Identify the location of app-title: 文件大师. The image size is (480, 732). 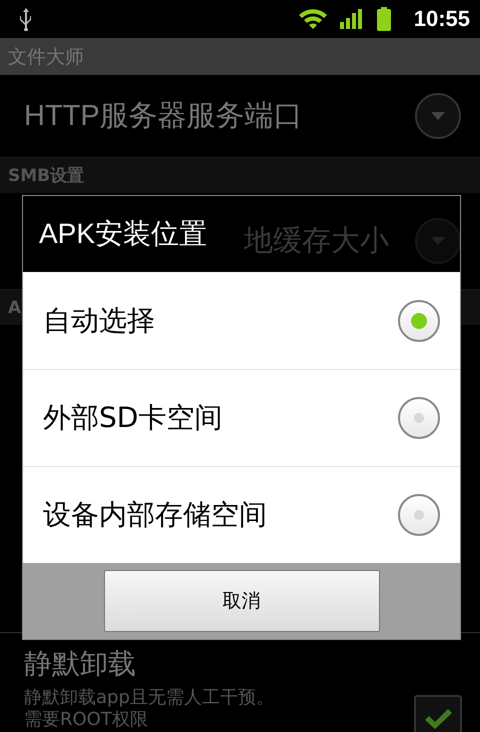
(46, 57).